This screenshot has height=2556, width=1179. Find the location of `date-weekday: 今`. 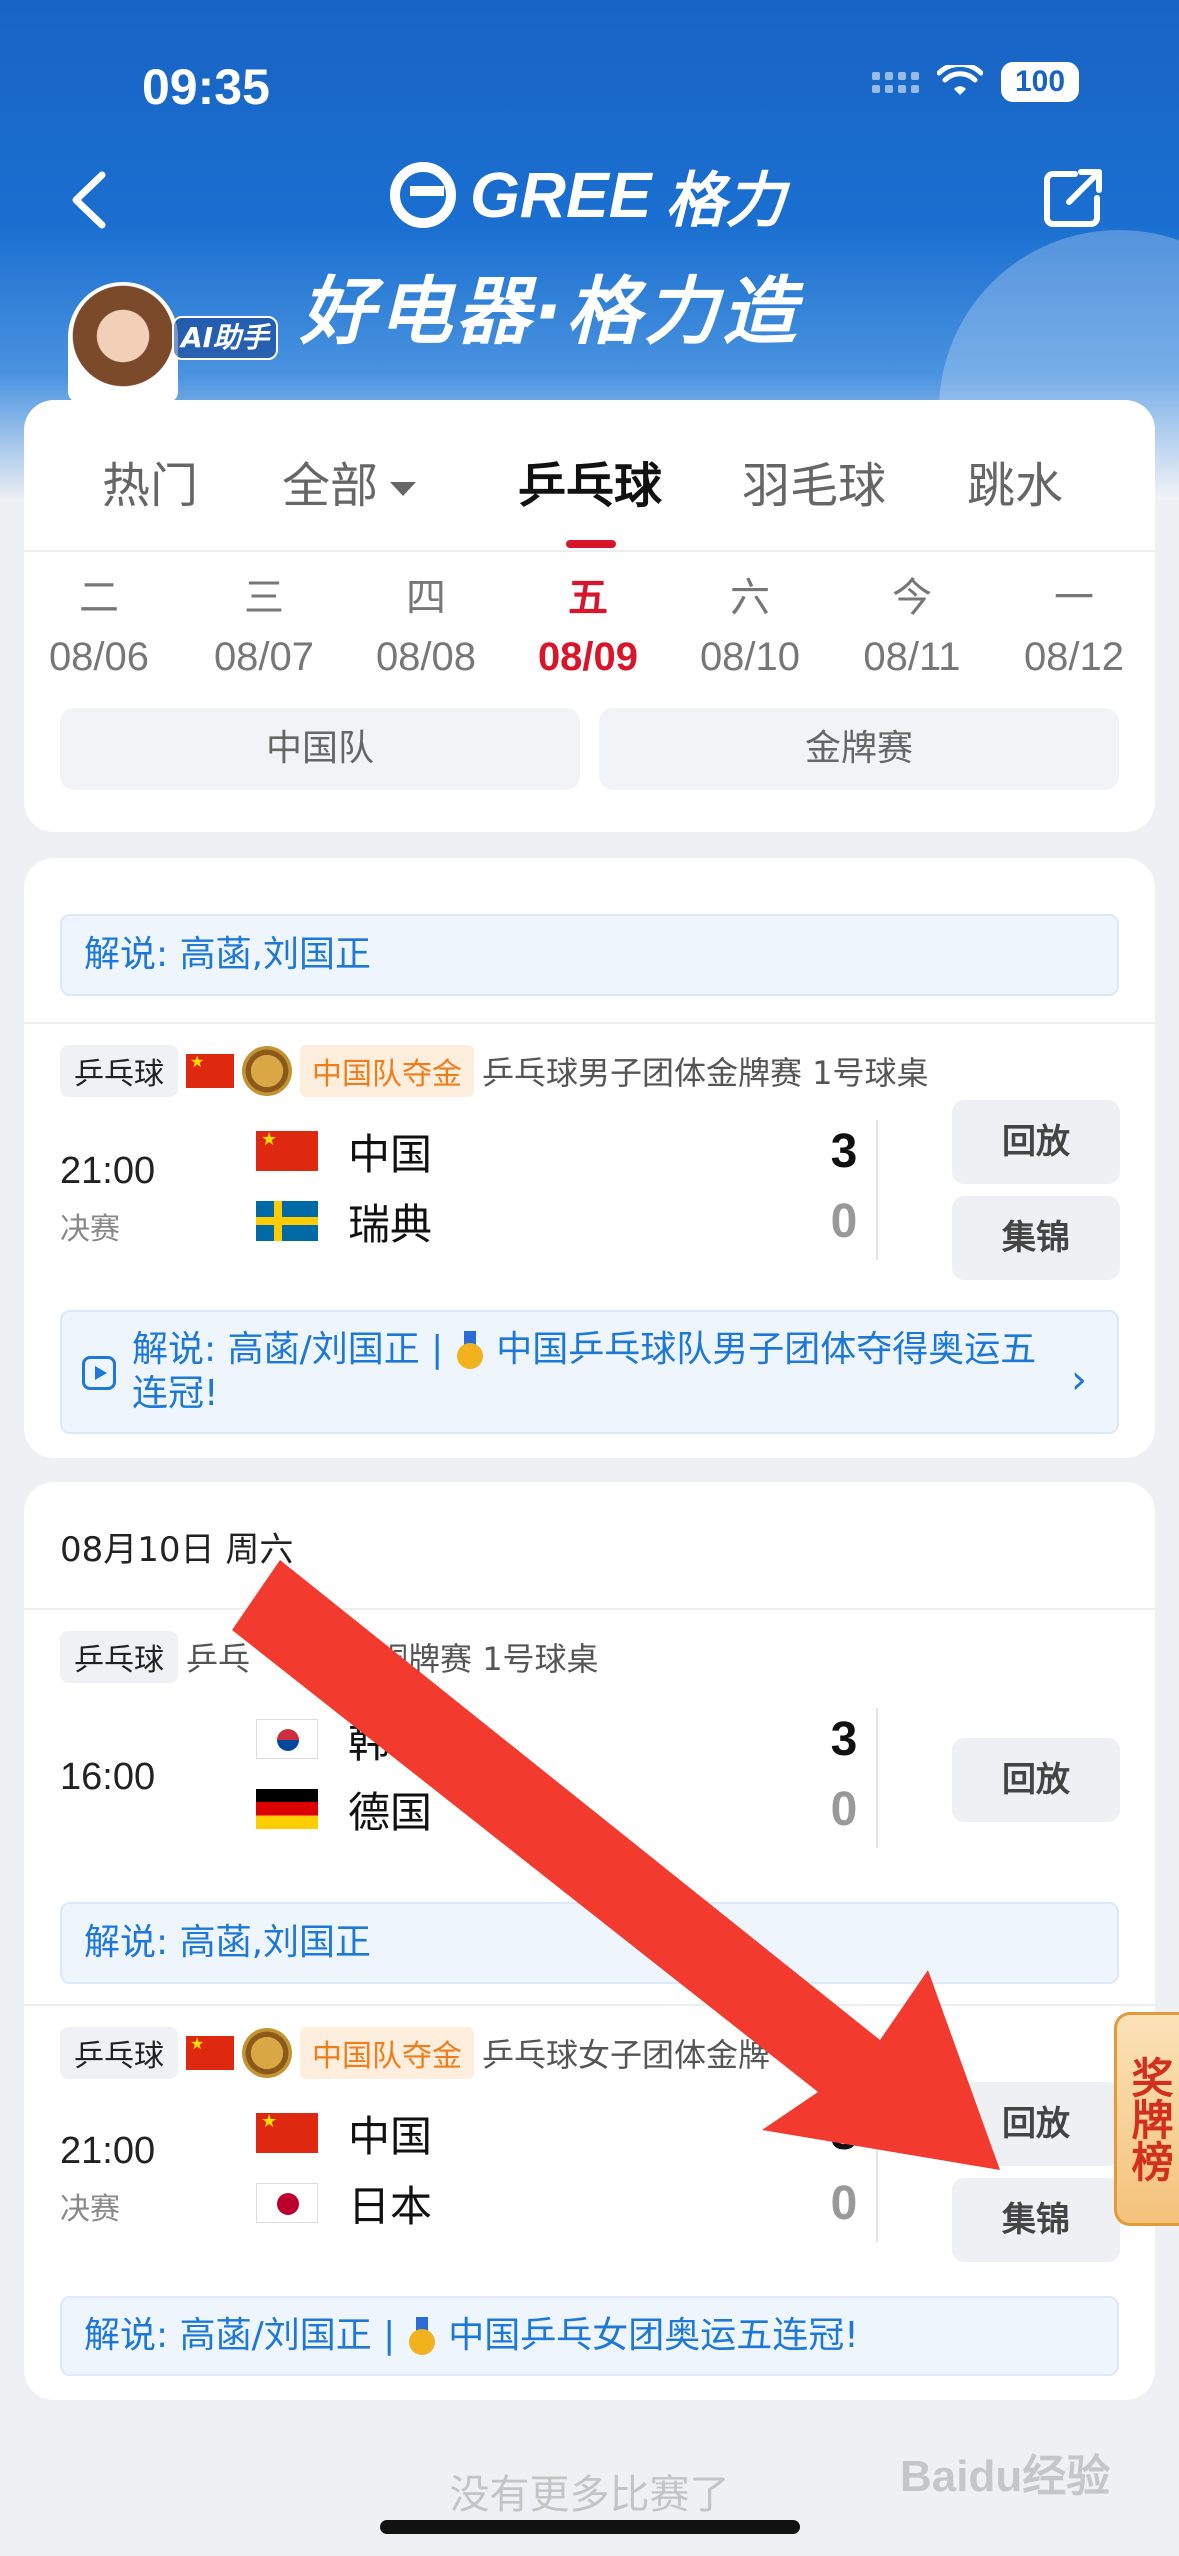

date-weekday: 今 is located at coordinates (912, 598).